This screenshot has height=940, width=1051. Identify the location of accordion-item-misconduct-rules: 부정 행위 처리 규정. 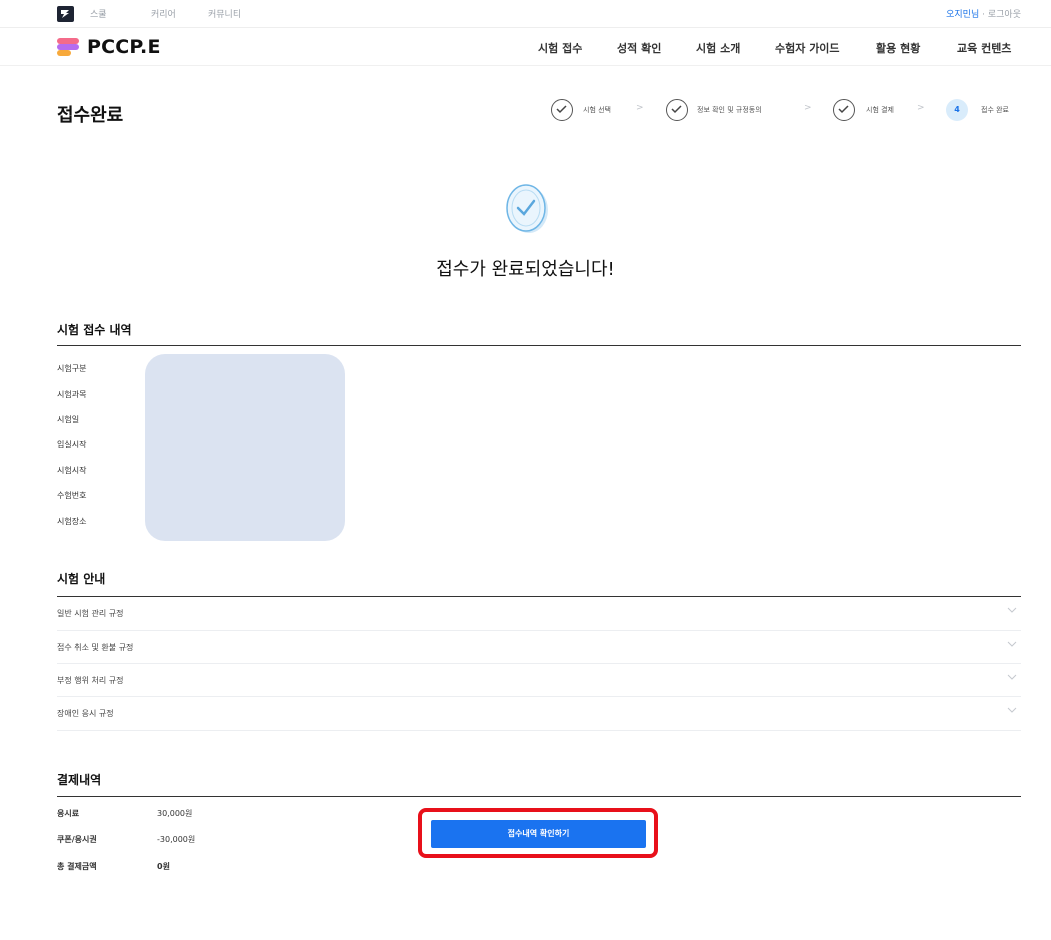
(539, 680).